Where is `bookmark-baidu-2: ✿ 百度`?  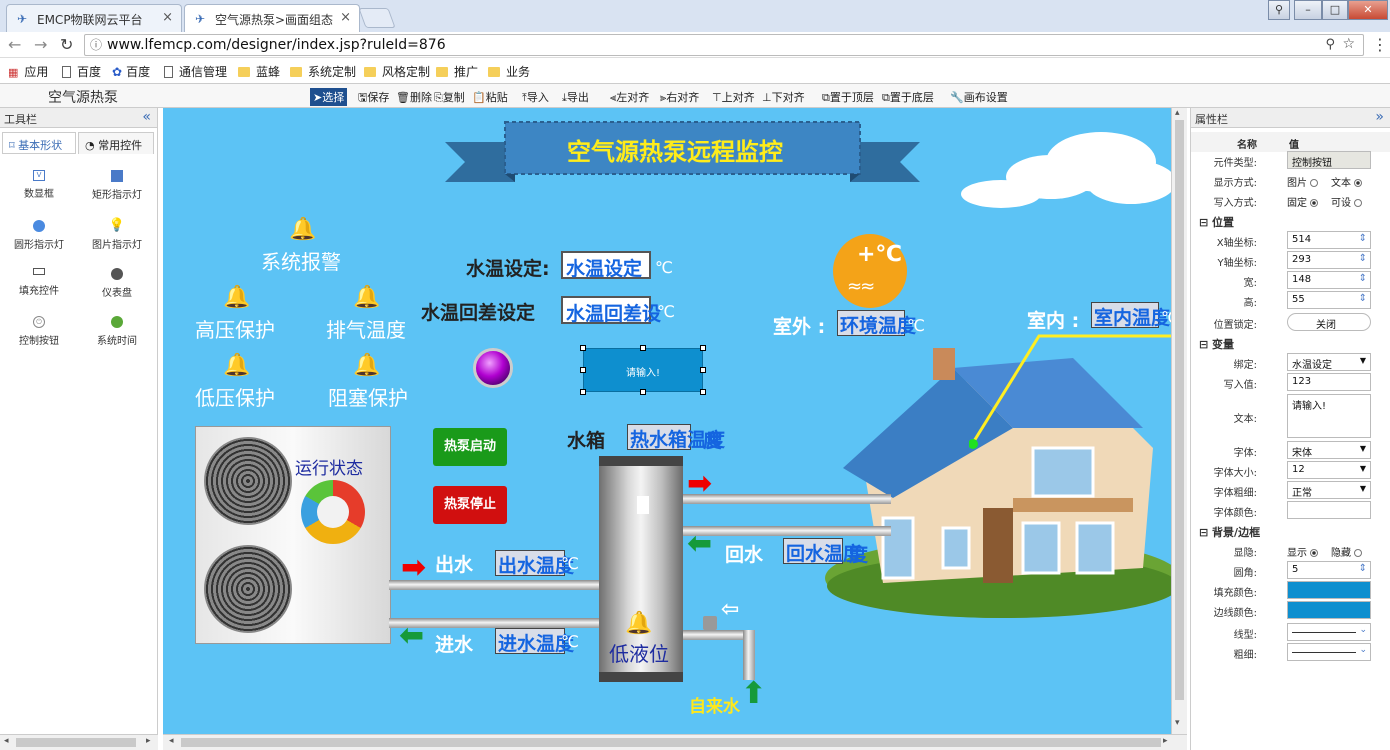
bookmark-baidu-2: ✿ 百度 is located at coordinates (131, 71).